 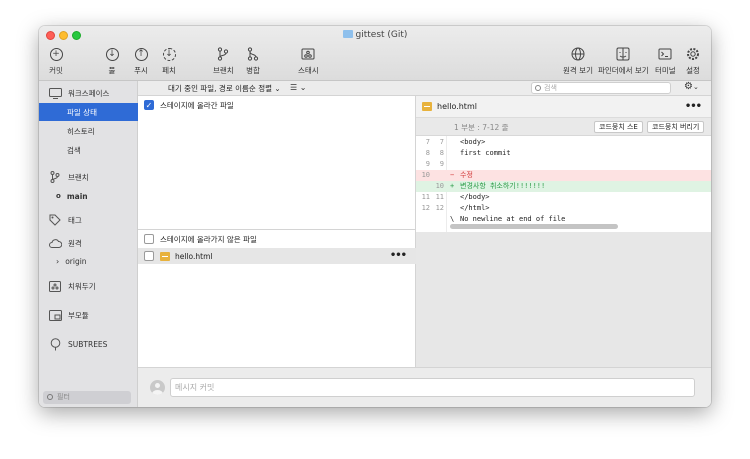 I want to click on unstaged-header: 스테이지에 올라가지 않은 파일, so click(x=277, y=239).